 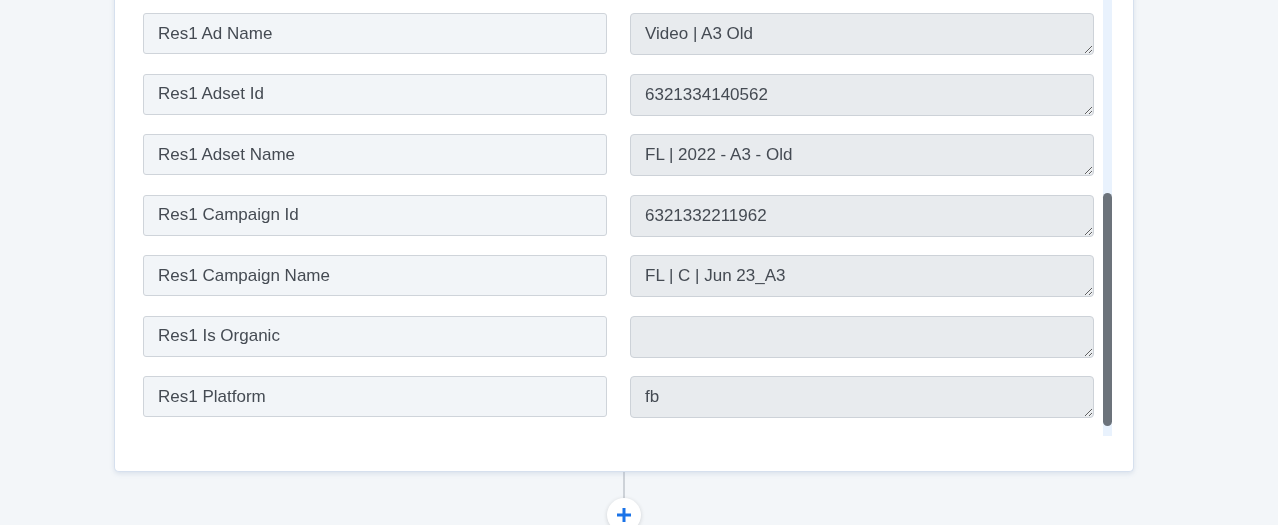 I want to click on field-value-textarea: Video | A3 Old, so click(x=862, y=34).